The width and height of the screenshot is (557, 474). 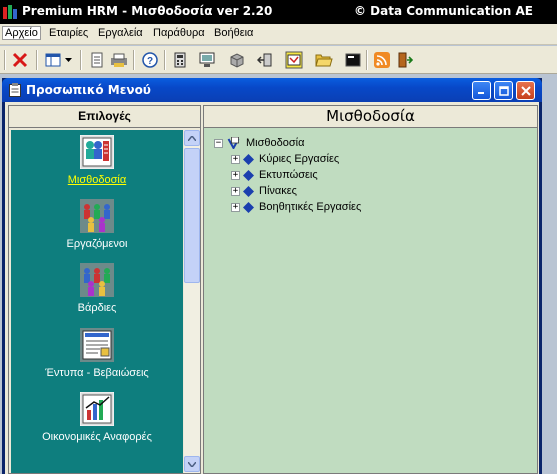 What do you see at coordinates (120, 33) in the screenshot?
I see `menu-tools: Εργαλεία` at bounding box center [120, 33].